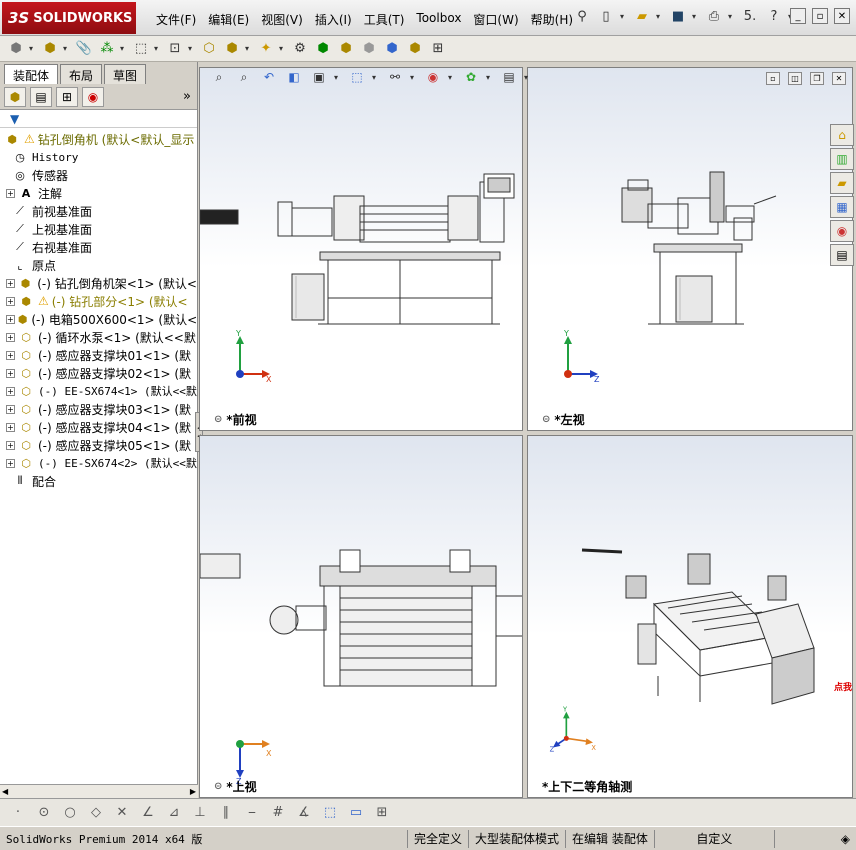 Image resolution: width=856 pixels, height=850 pixels. What do you see at coordinates (471, 77) in the screenshot?
I see `apply-scene-icon: ✿` at bounding box center [471, 77].